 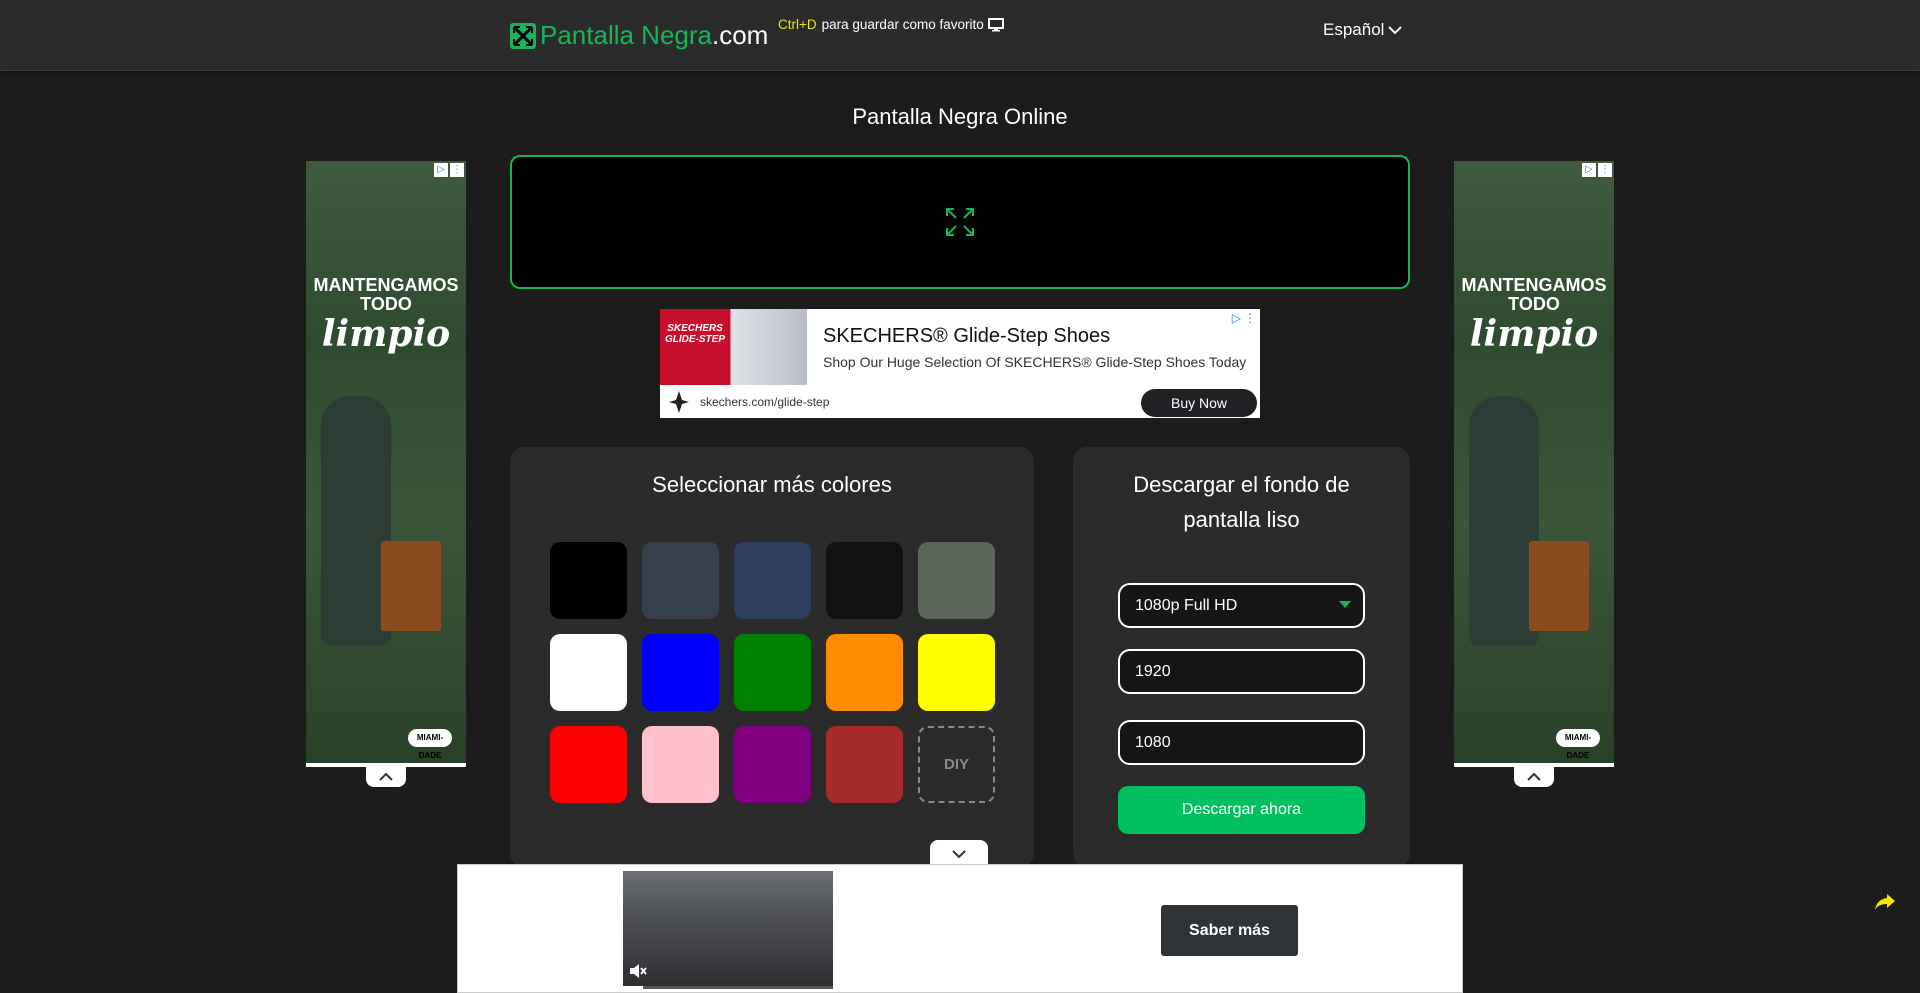 What do you see at coordinates (728, 930) in the screenshot?
I see `ad-video-player` at bounding box center [728, 930].